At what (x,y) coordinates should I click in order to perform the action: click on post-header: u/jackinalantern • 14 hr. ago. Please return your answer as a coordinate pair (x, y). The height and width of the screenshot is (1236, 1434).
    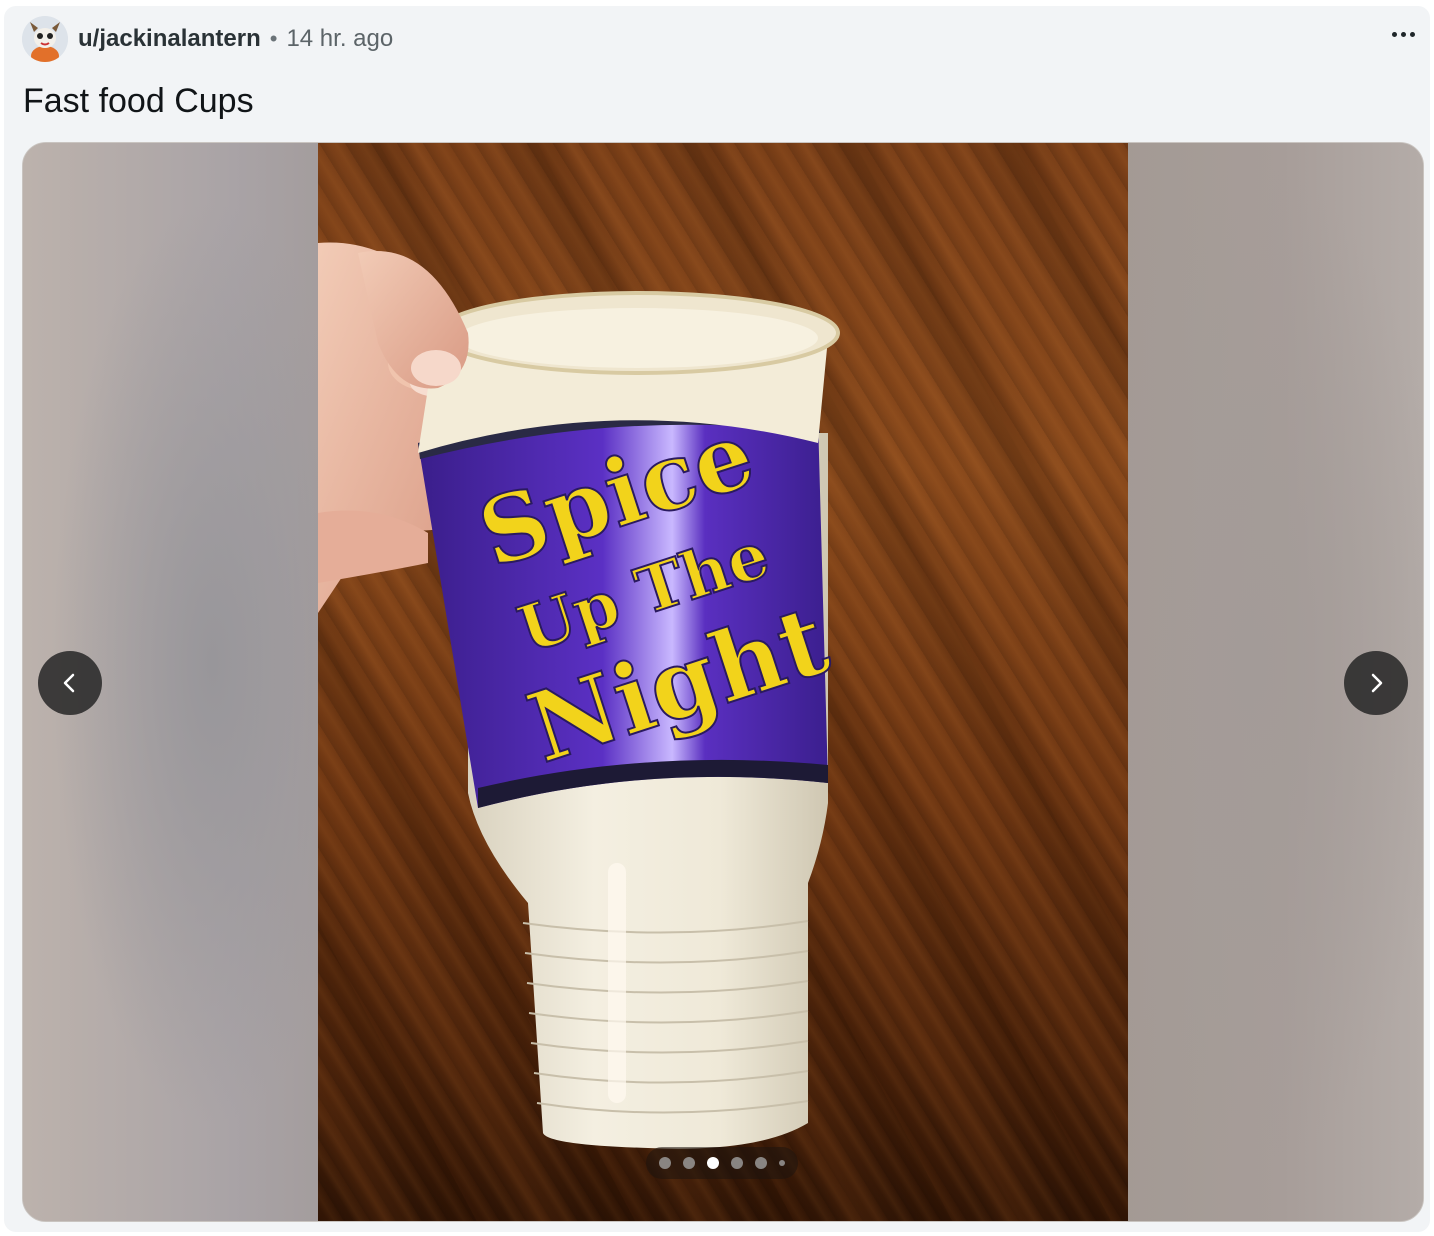
    Looking at the image, I should click on (207, 39).